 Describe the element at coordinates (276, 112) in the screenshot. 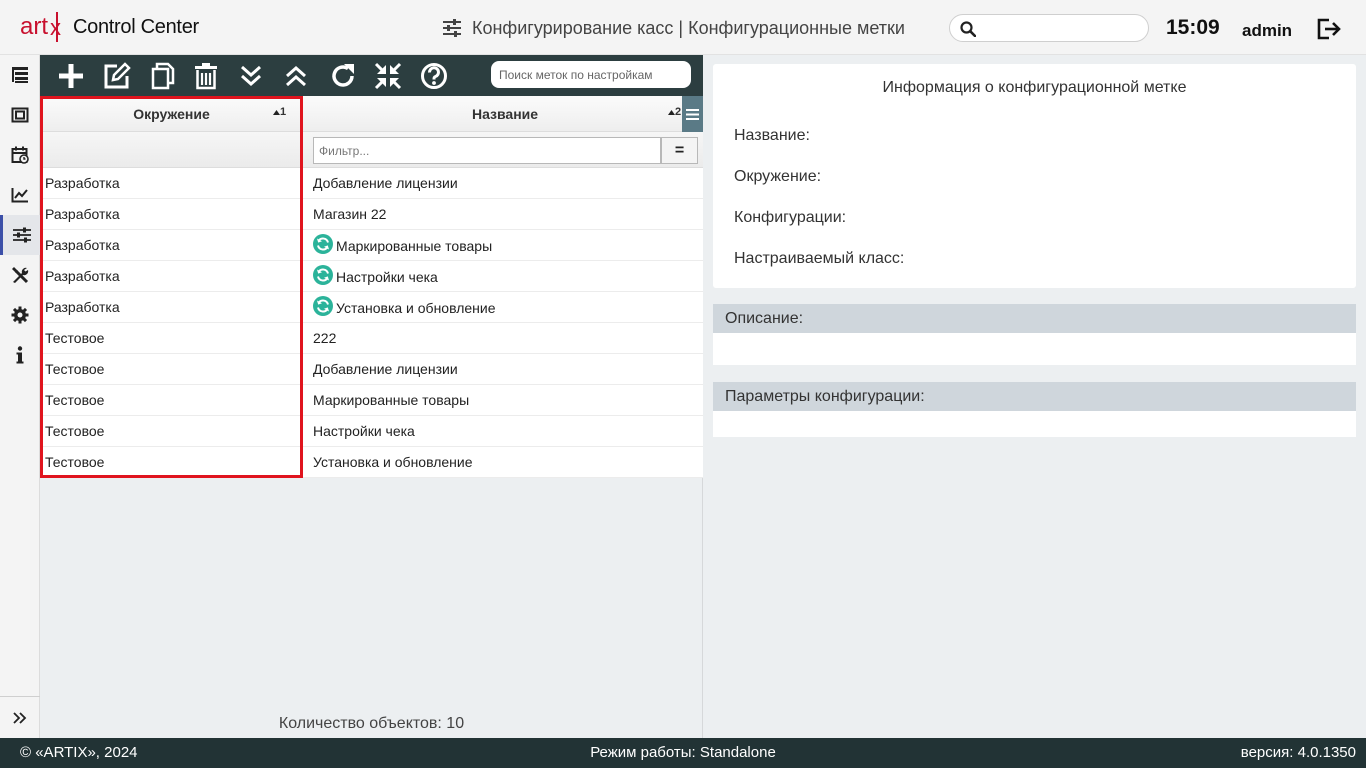

I see `sort-up-icon` at that location.